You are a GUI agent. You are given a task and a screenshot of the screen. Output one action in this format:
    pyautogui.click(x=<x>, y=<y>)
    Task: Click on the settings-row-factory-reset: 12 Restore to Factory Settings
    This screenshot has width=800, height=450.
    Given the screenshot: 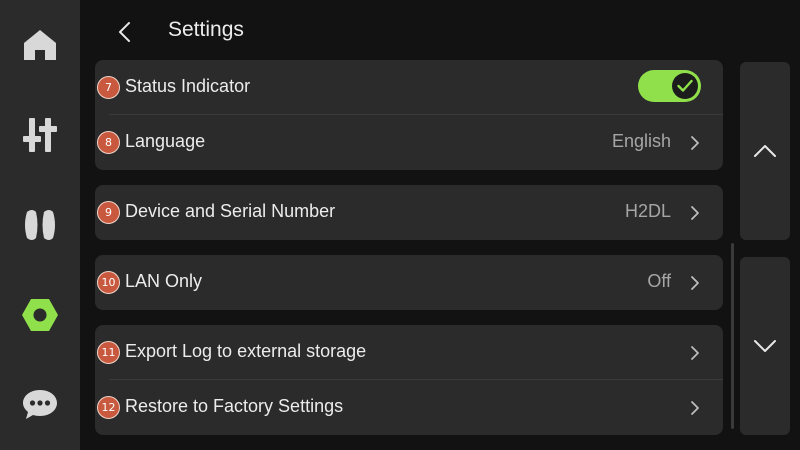 What is the action you would take?
    pyautogui.click(x=409, y=407)
    